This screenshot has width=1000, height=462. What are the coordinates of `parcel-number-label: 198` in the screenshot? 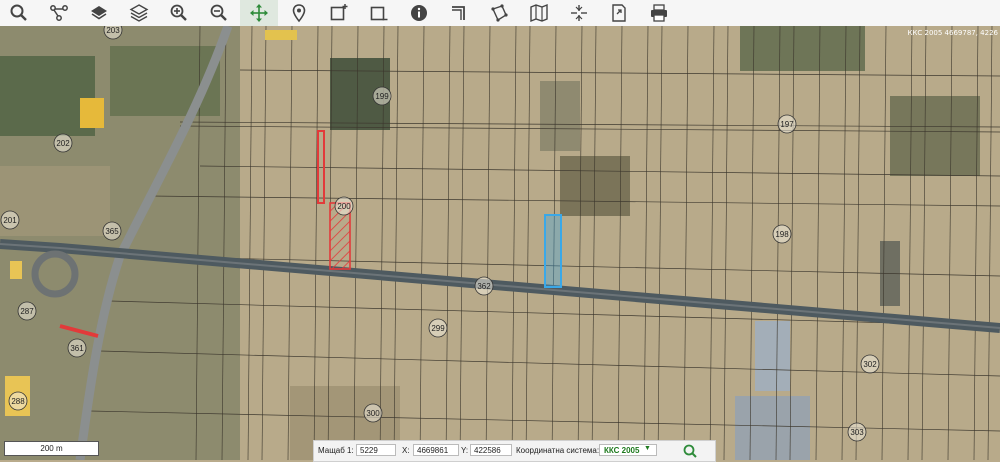 It's located at (782, 234).